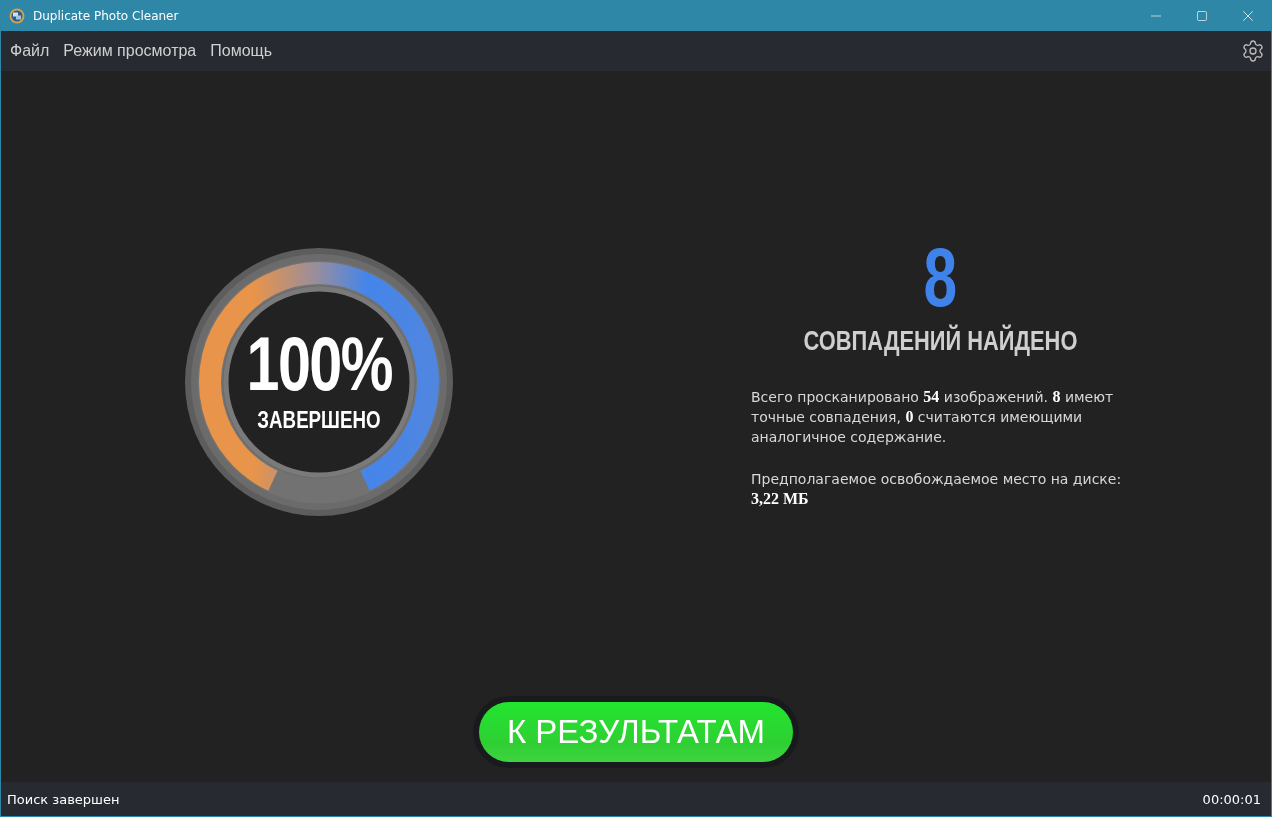 The height and width of the screenshot is (817, 1272). I want to click on menu-item: Файл, so click(30, 51).